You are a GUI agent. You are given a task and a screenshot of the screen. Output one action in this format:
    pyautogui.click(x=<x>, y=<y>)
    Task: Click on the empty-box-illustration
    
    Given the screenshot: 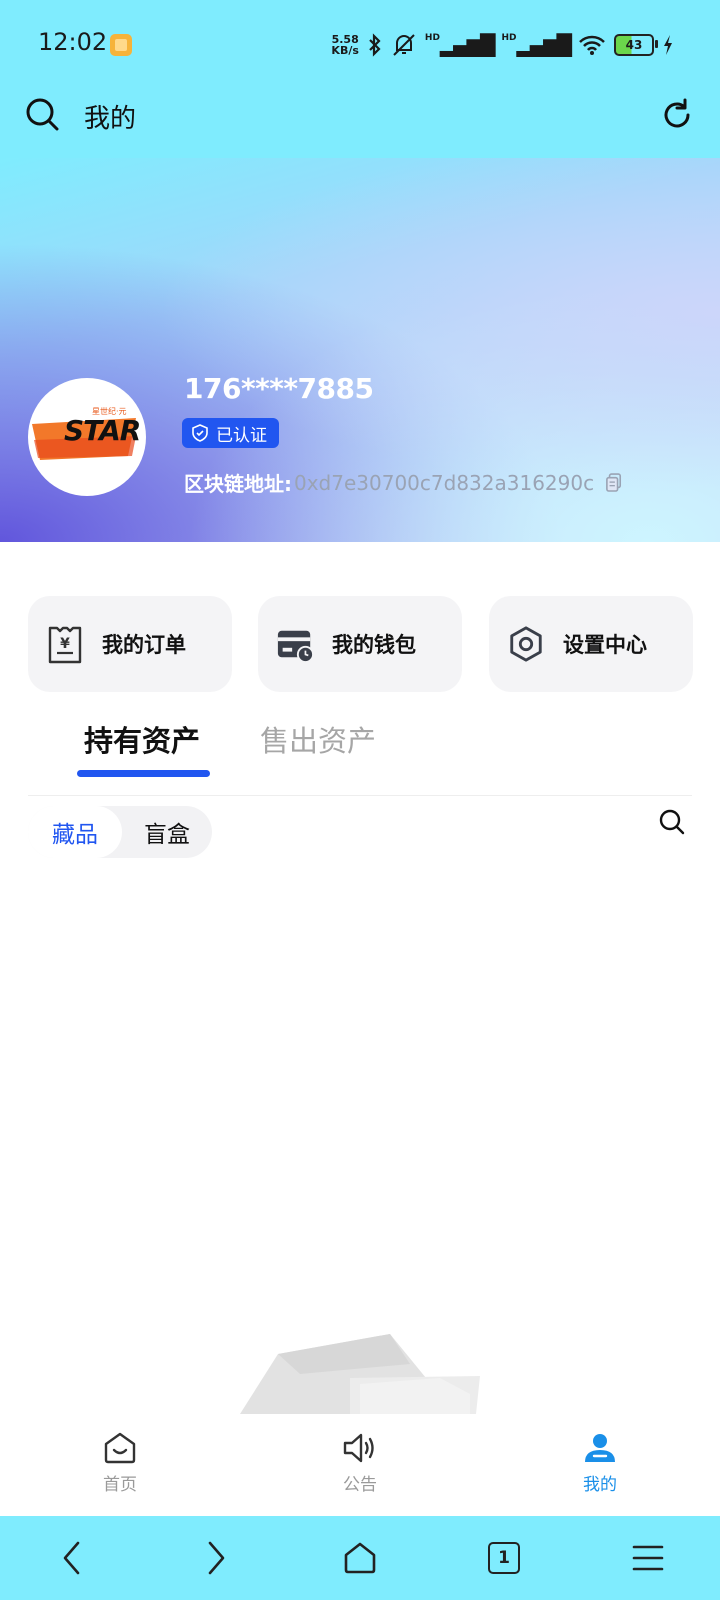 What is the action you would take?
    pyautogui.click(x=360, y=1374)
    